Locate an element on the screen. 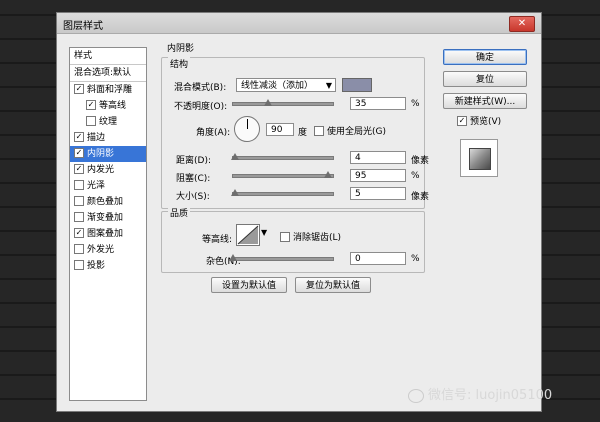  choke-input: 95 is located at coordinates (378, 175).